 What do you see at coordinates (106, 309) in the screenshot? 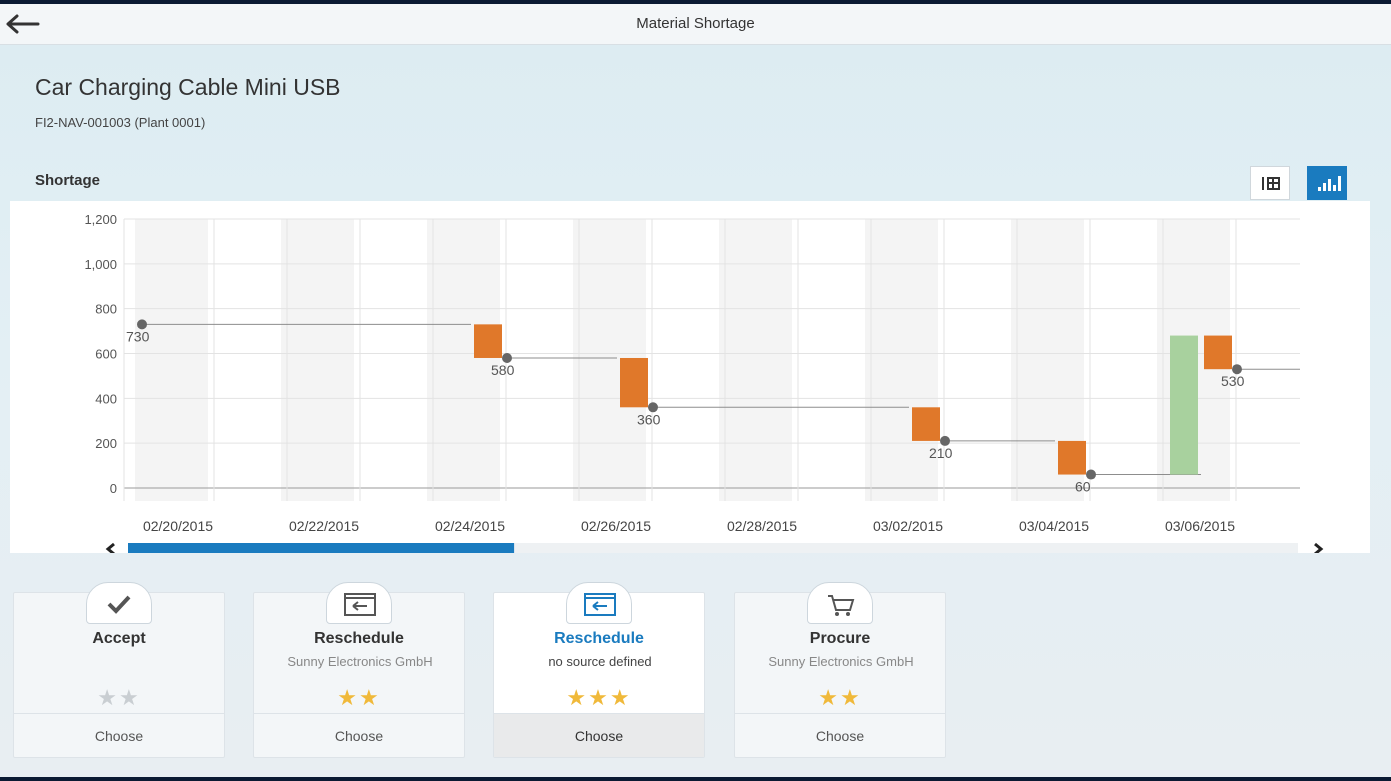
I see `chart-y-tick-label: 800` at bounding box center [106, 309].